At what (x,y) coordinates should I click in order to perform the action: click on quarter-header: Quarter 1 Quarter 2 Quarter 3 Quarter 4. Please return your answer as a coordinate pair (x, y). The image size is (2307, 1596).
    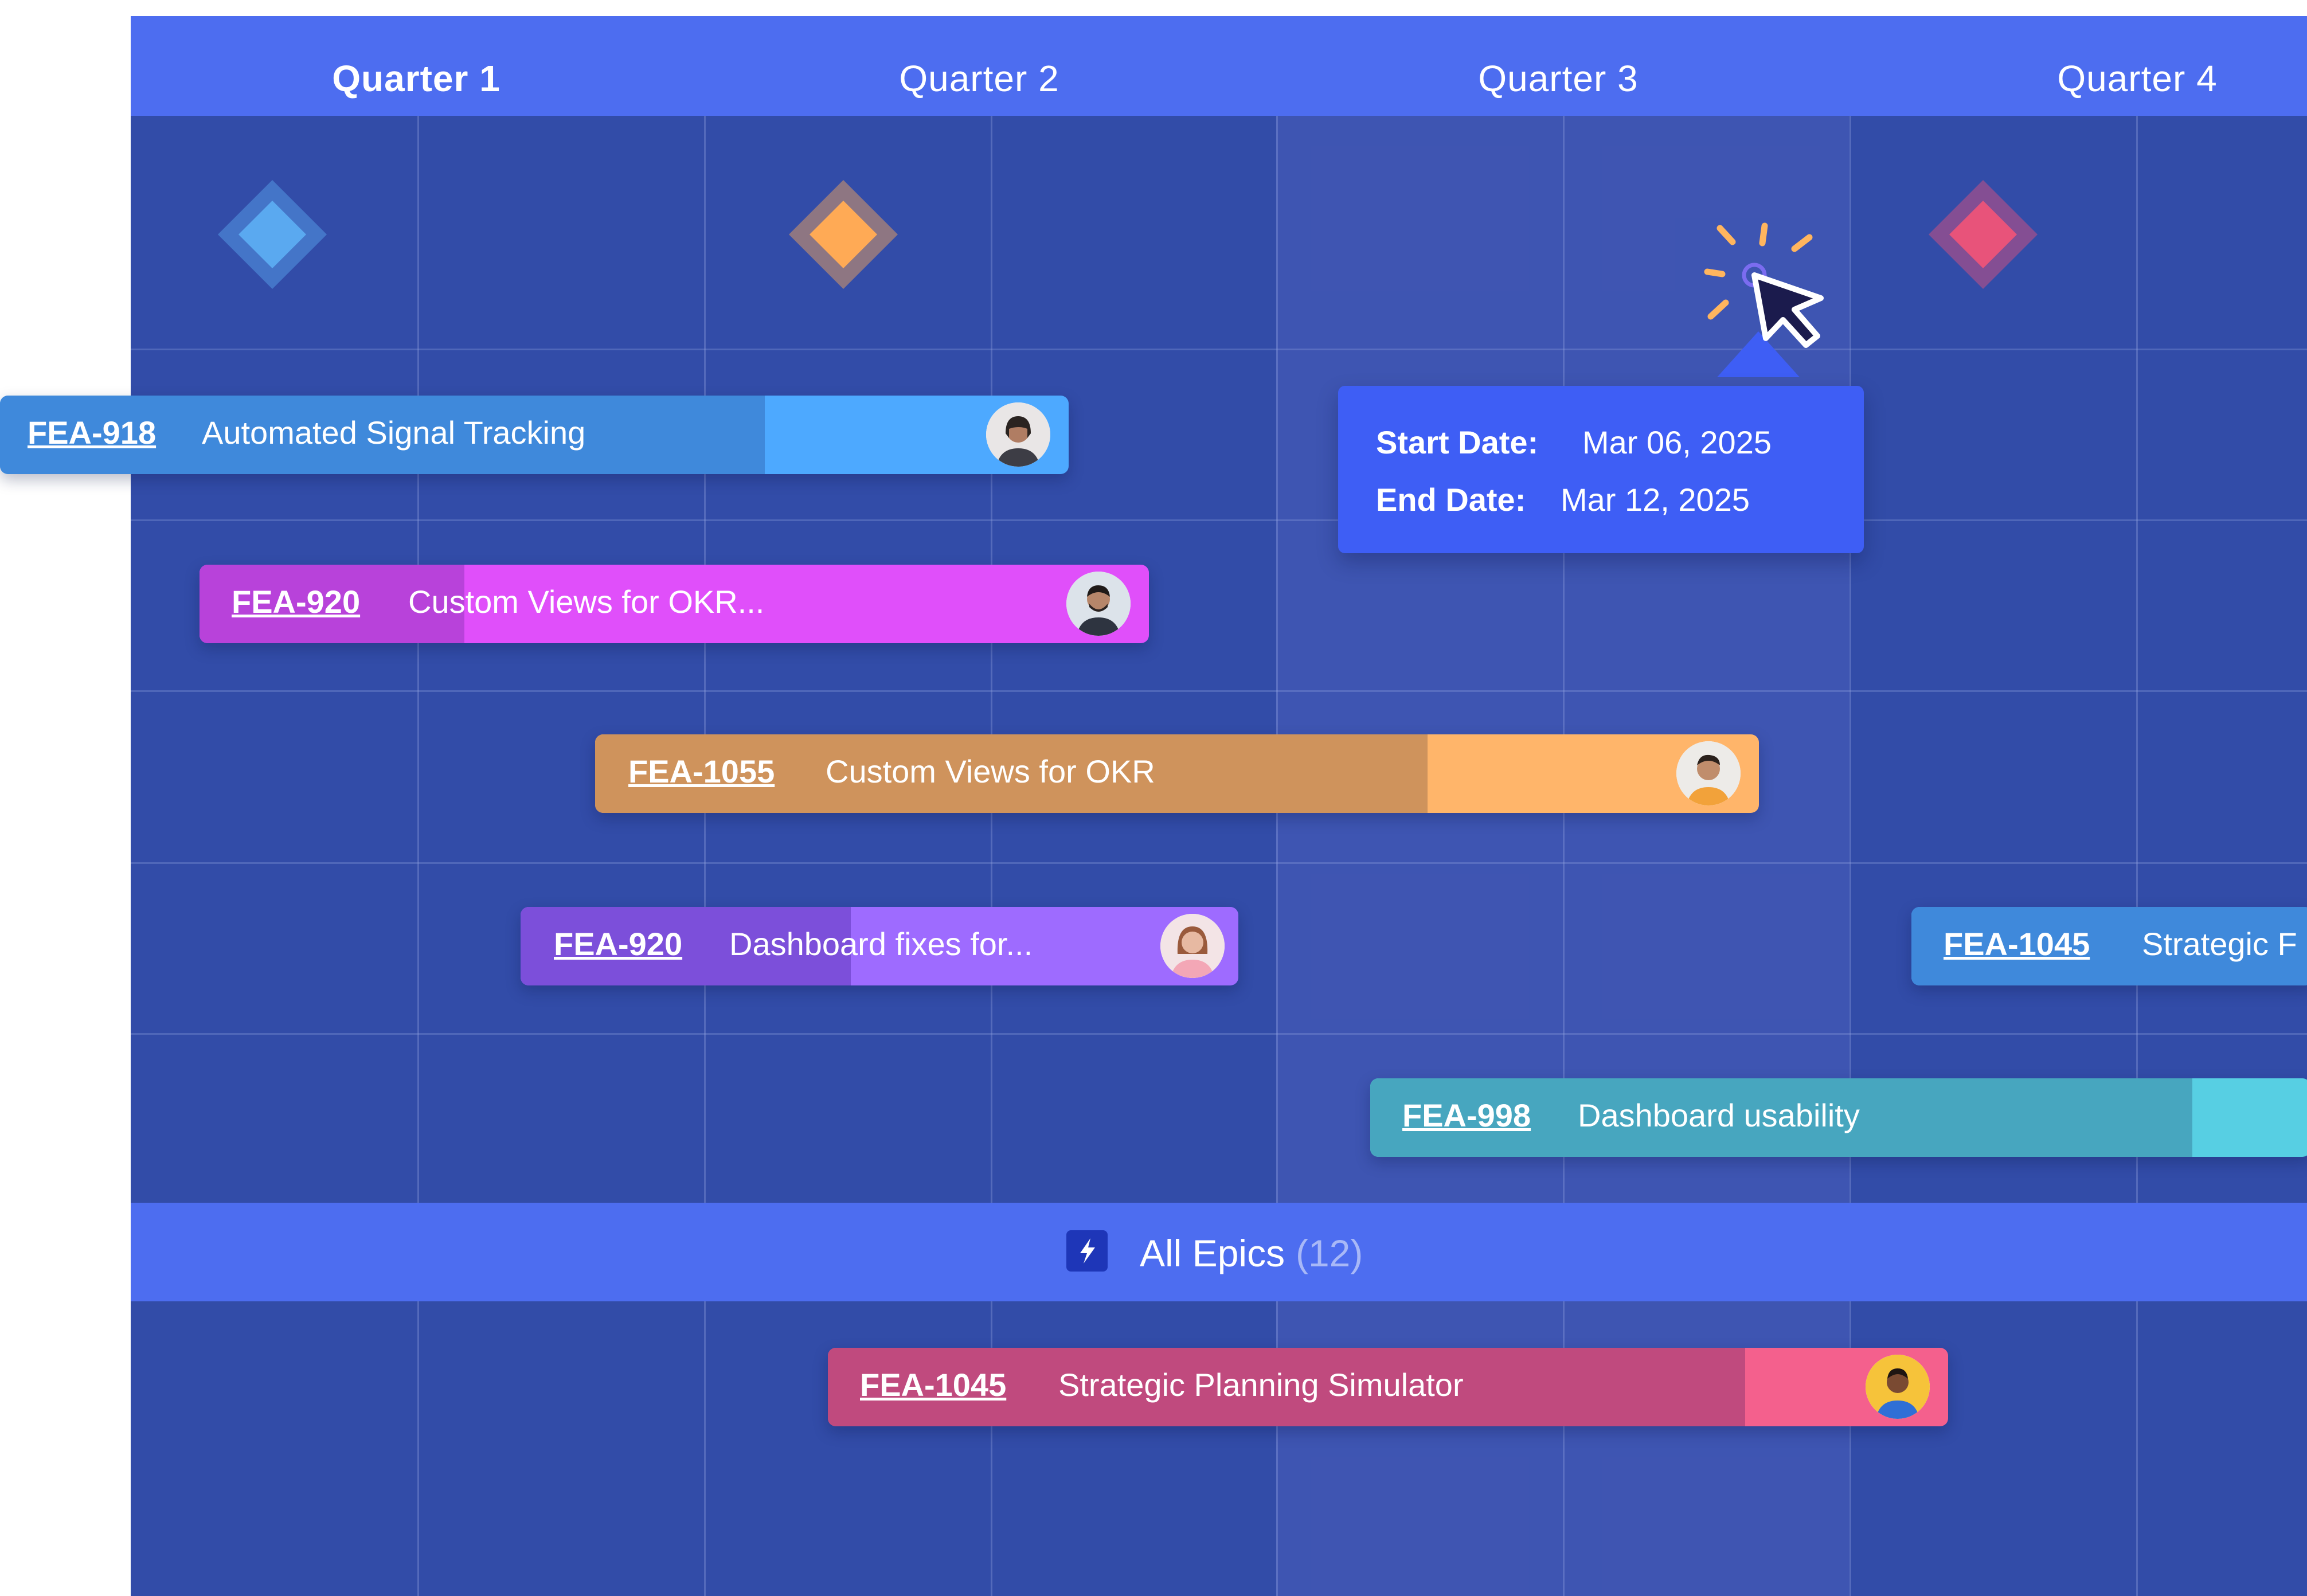
    Looking at the image, I should click on (1219, 66).